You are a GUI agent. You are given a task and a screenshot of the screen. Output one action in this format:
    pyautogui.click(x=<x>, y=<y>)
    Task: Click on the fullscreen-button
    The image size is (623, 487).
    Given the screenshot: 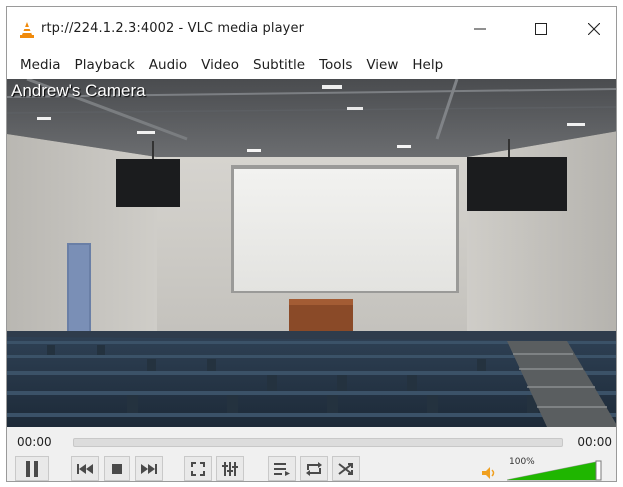 What is the action you would take?
    pyautogui.click(x=198, y=468)
    